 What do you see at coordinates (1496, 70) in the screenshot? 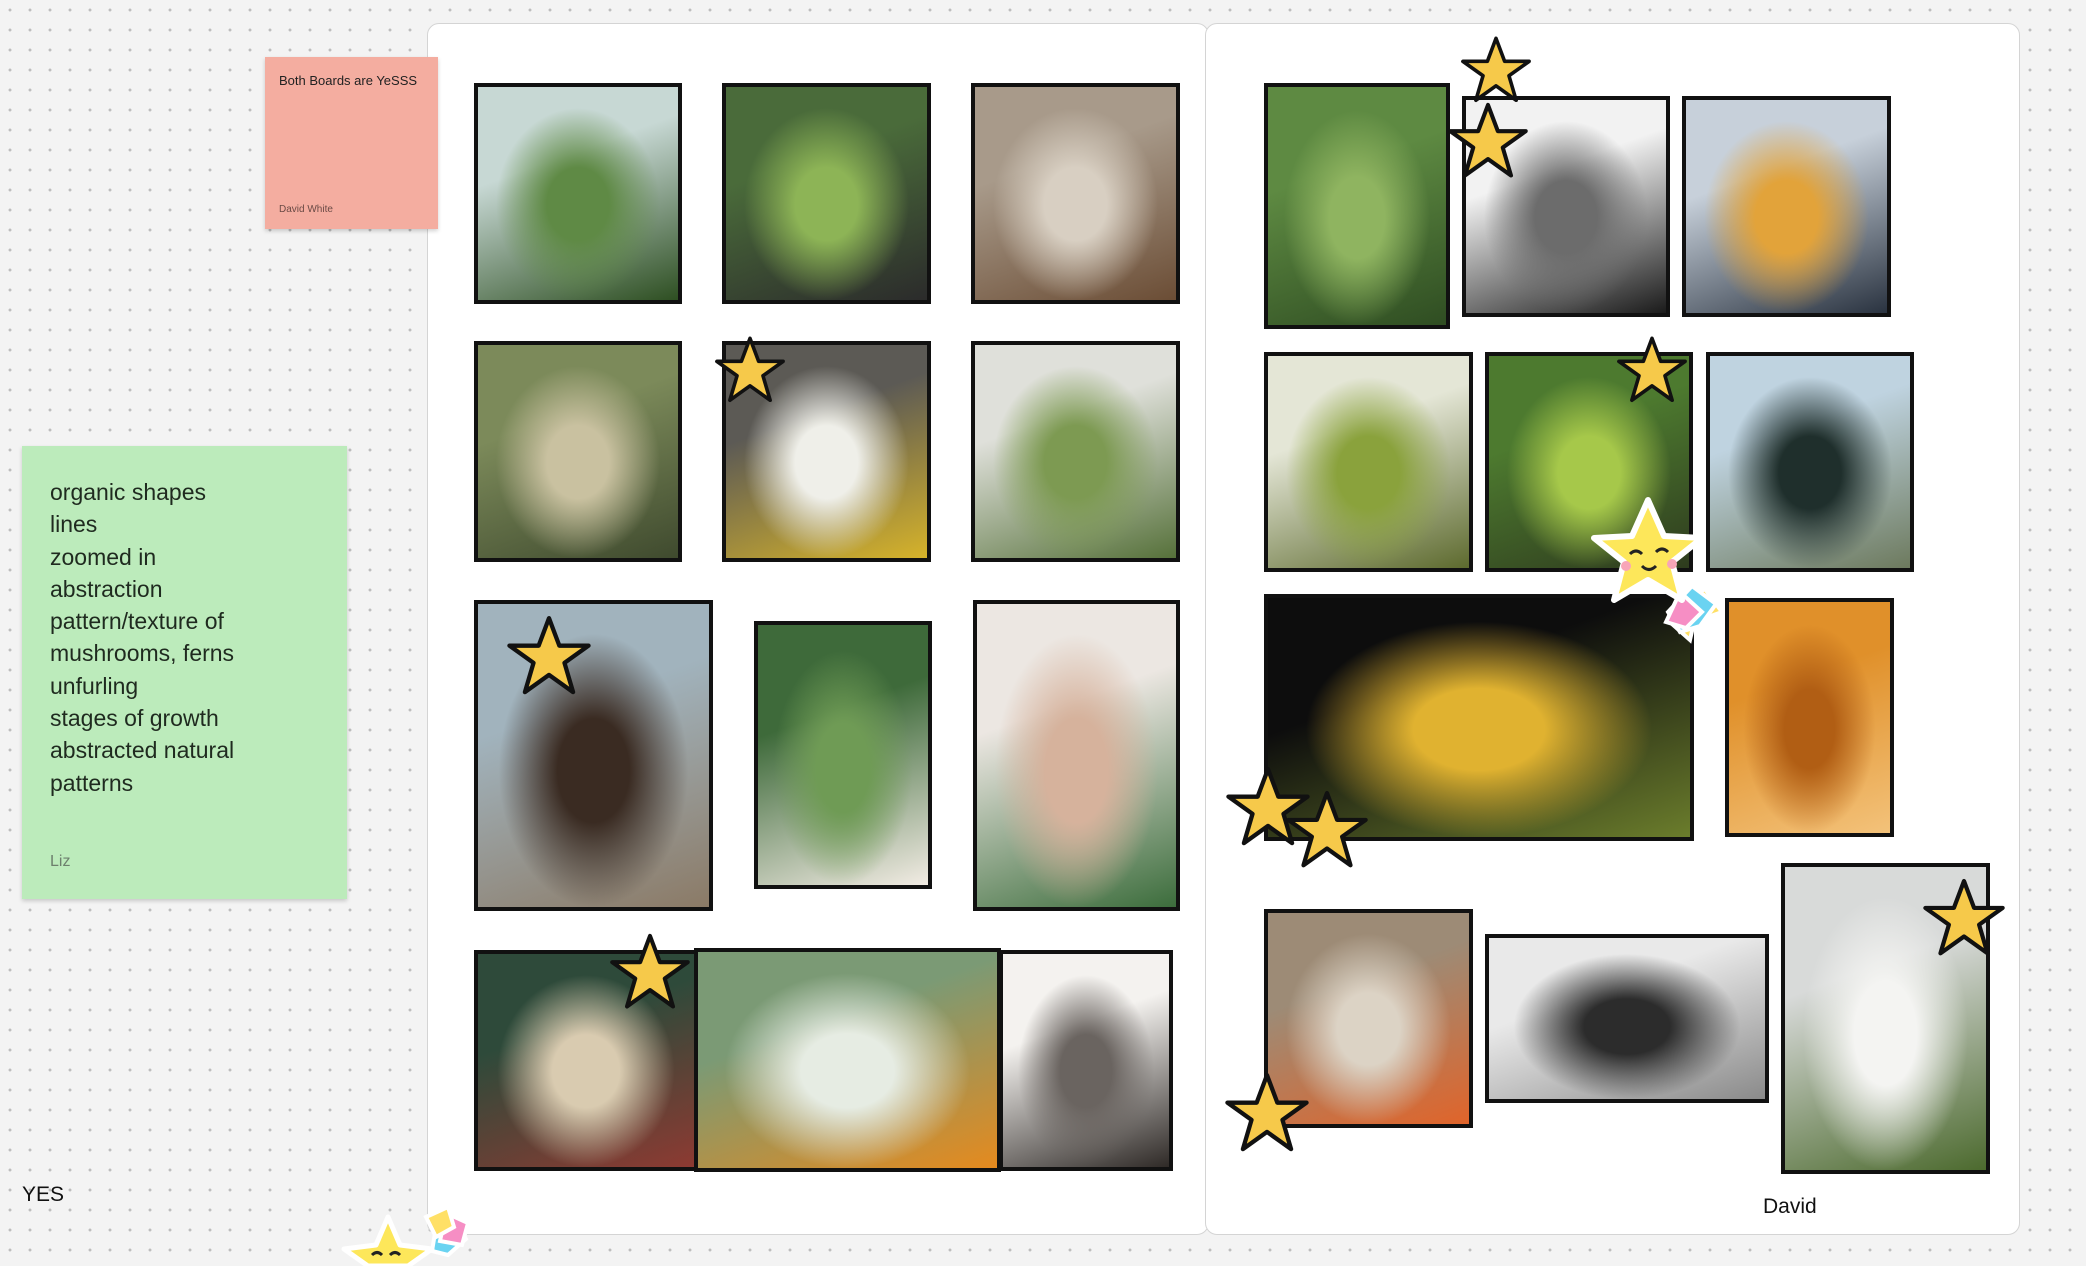
I see `star-fiddleheads-top-icon` at bounding box center [1496, 70].